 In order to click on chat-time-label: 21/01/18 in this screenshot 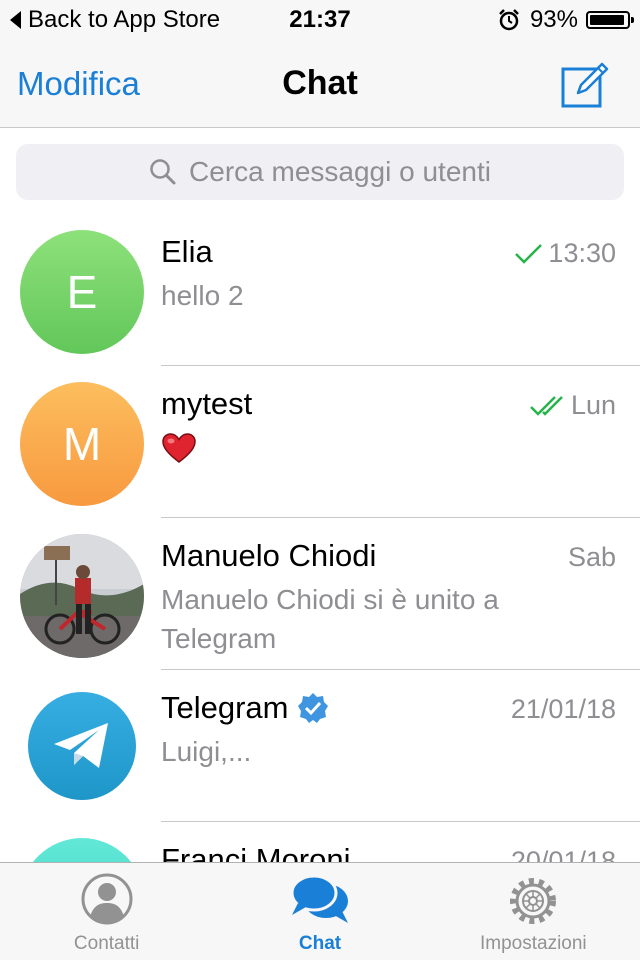, I will do `click(563, 709)`.